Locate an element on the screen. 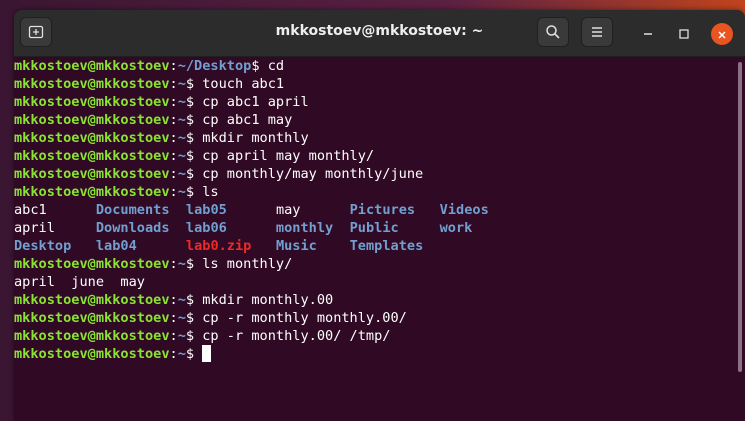 The image size is (745, 421). ls-entry-dir: Templates is located at coordinates (386, 246).